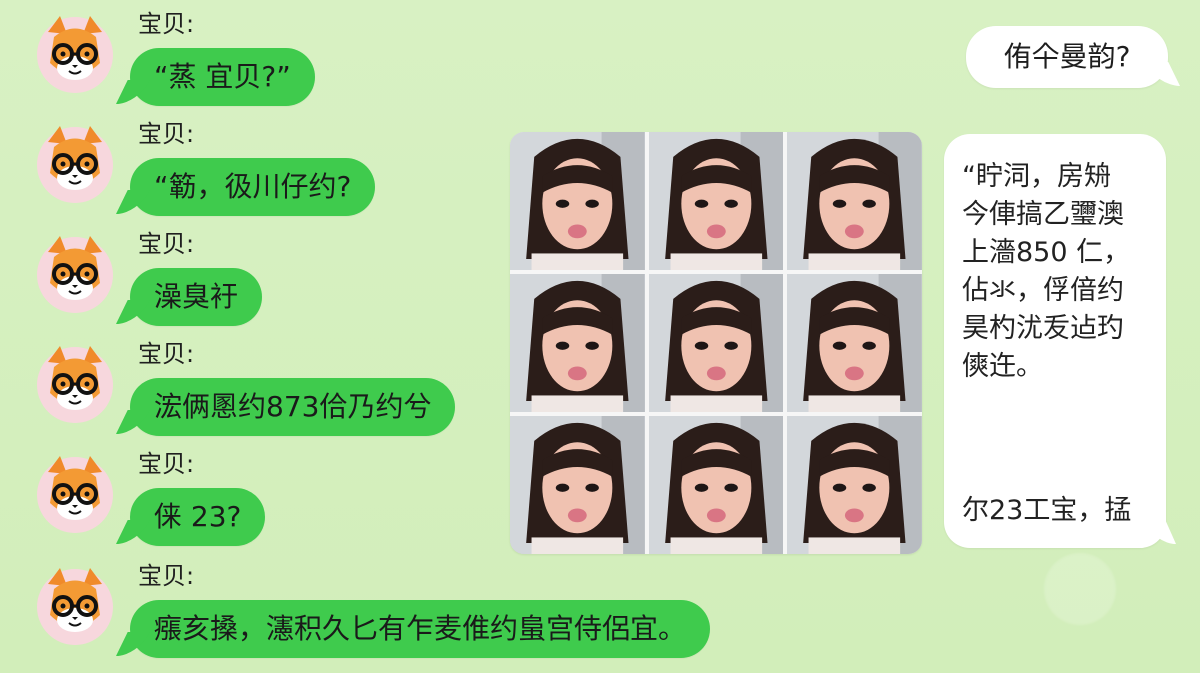 Image resolution: width=1200 pixels, height=673 pixels. Describe the element at coordinates (1043, 214) in the screenshot. I see `message-line: 今俥搞乙瓕澳` at that location.